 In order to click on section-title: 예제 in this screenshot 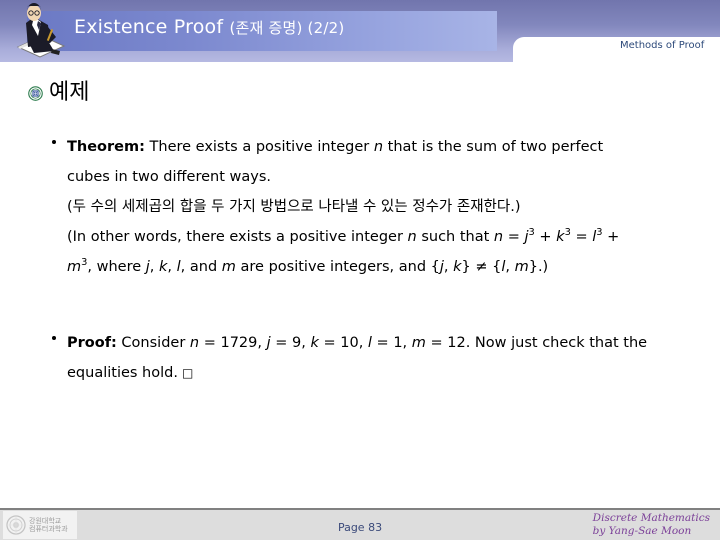, I will do `click(69, 92)`.